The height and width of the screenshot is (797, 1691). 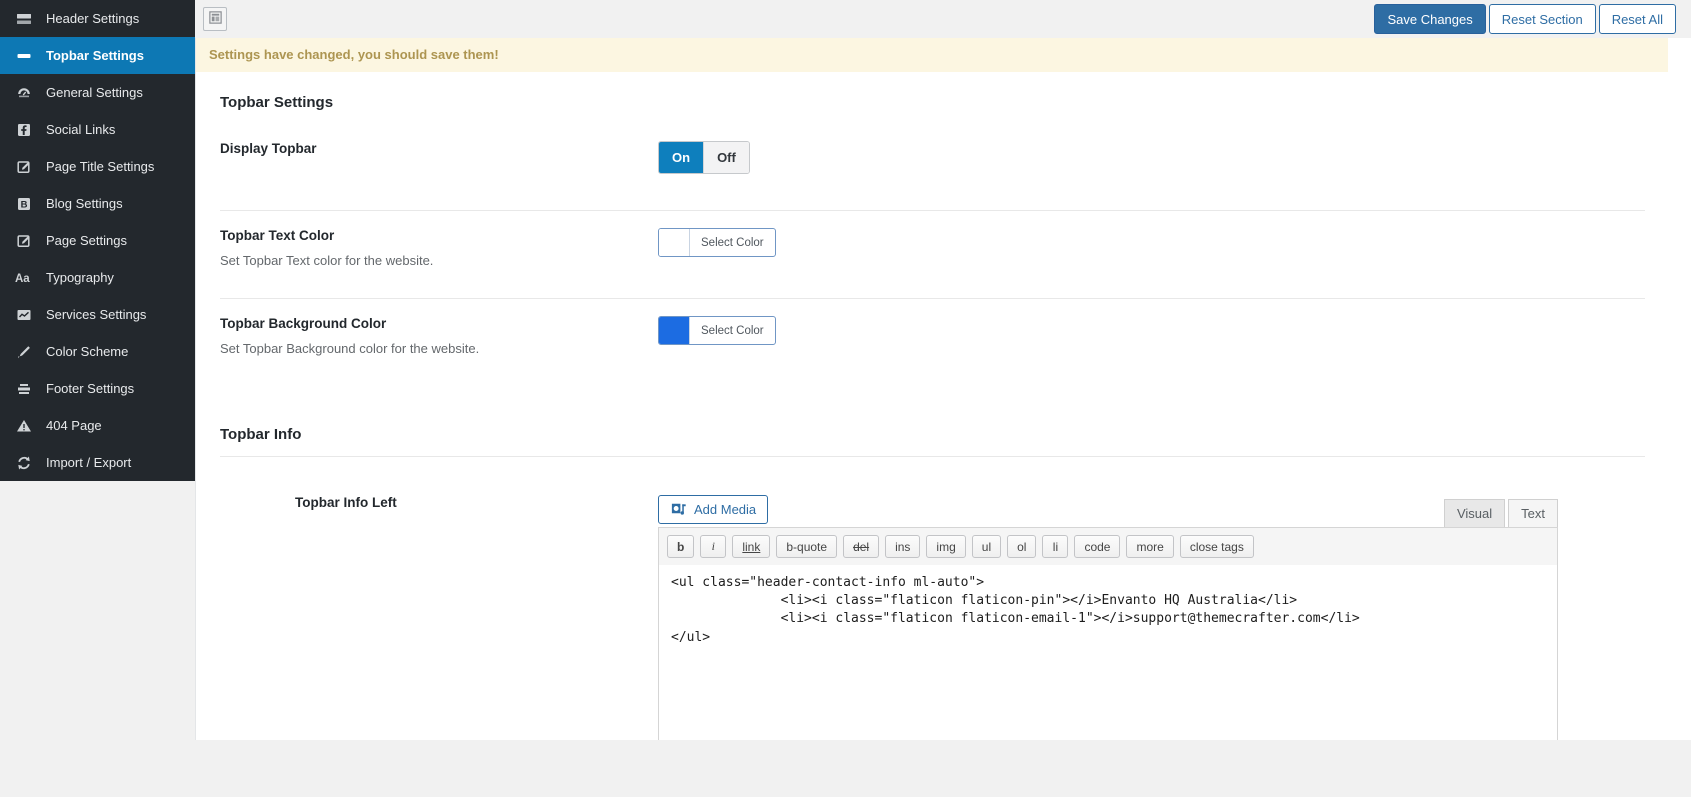 I want to click on sidebar-item-label: Typography, so click(x=80, y=277).